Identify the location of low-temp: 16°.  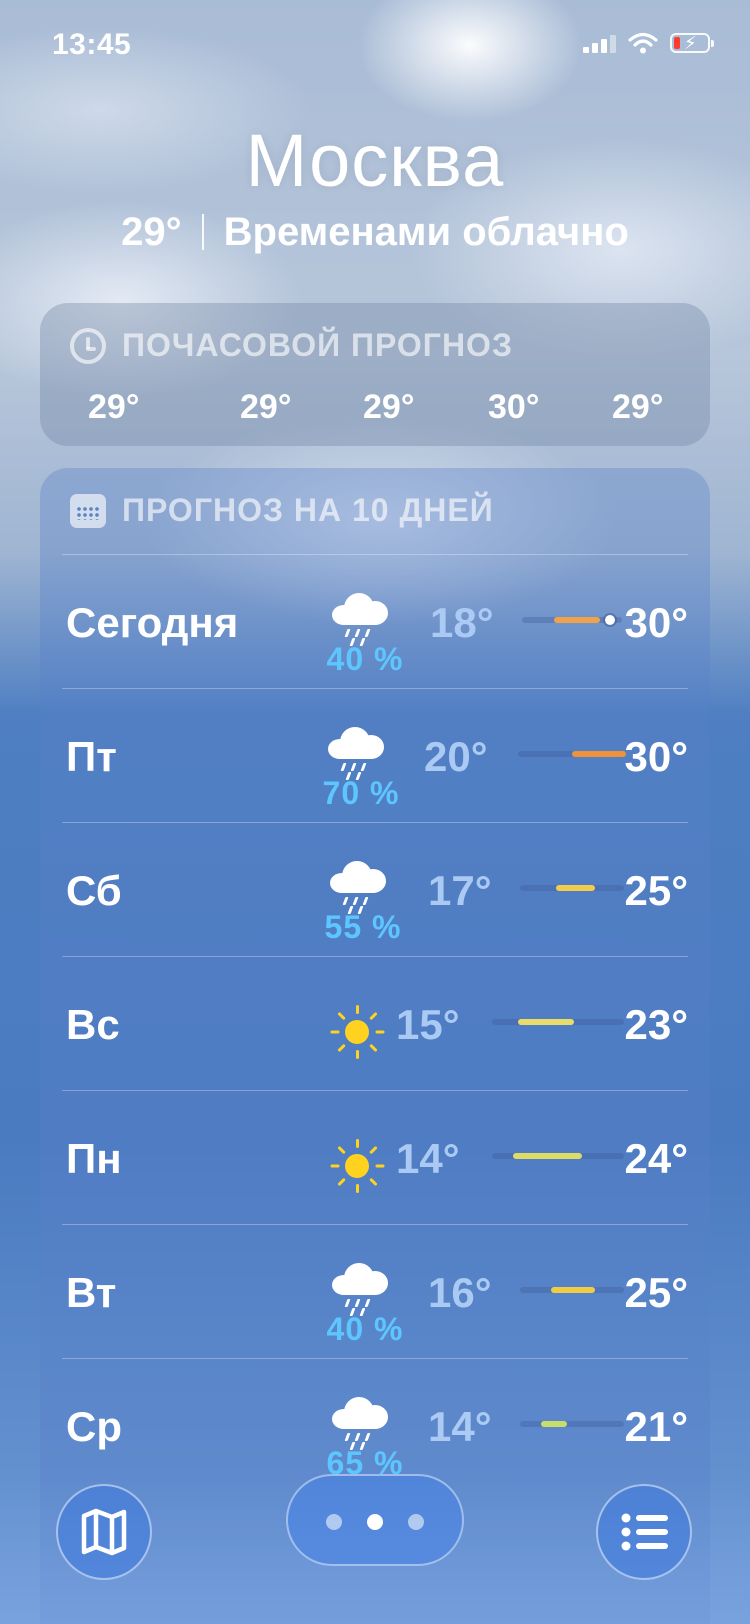
(460, 1292).